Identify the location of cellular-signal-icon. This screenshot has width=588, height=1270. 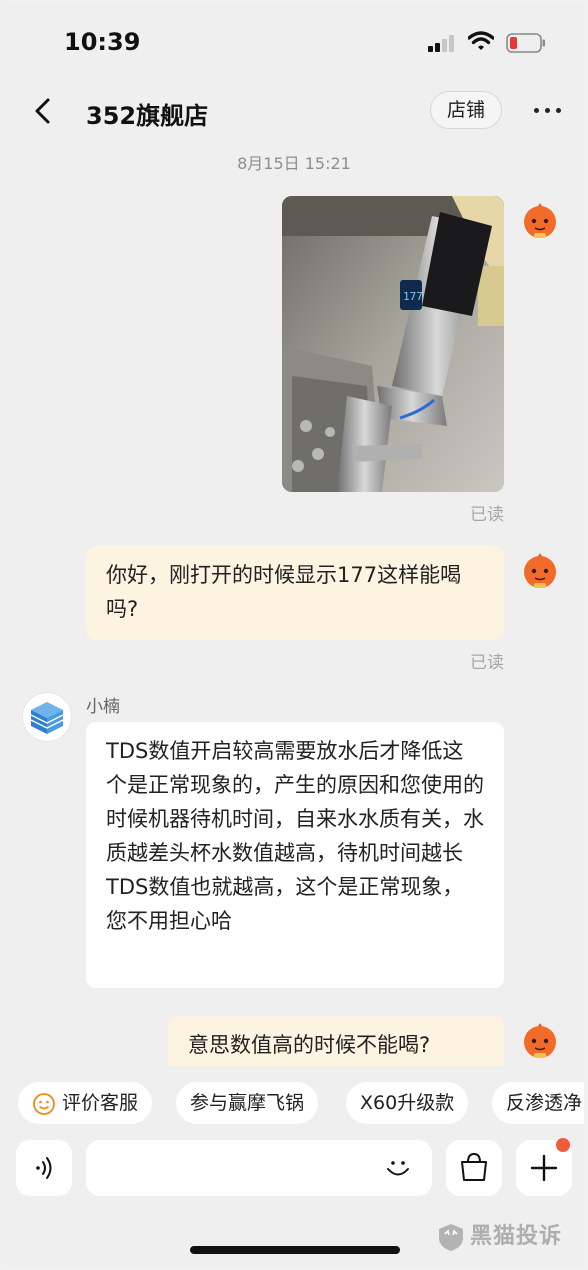
(443, 43).